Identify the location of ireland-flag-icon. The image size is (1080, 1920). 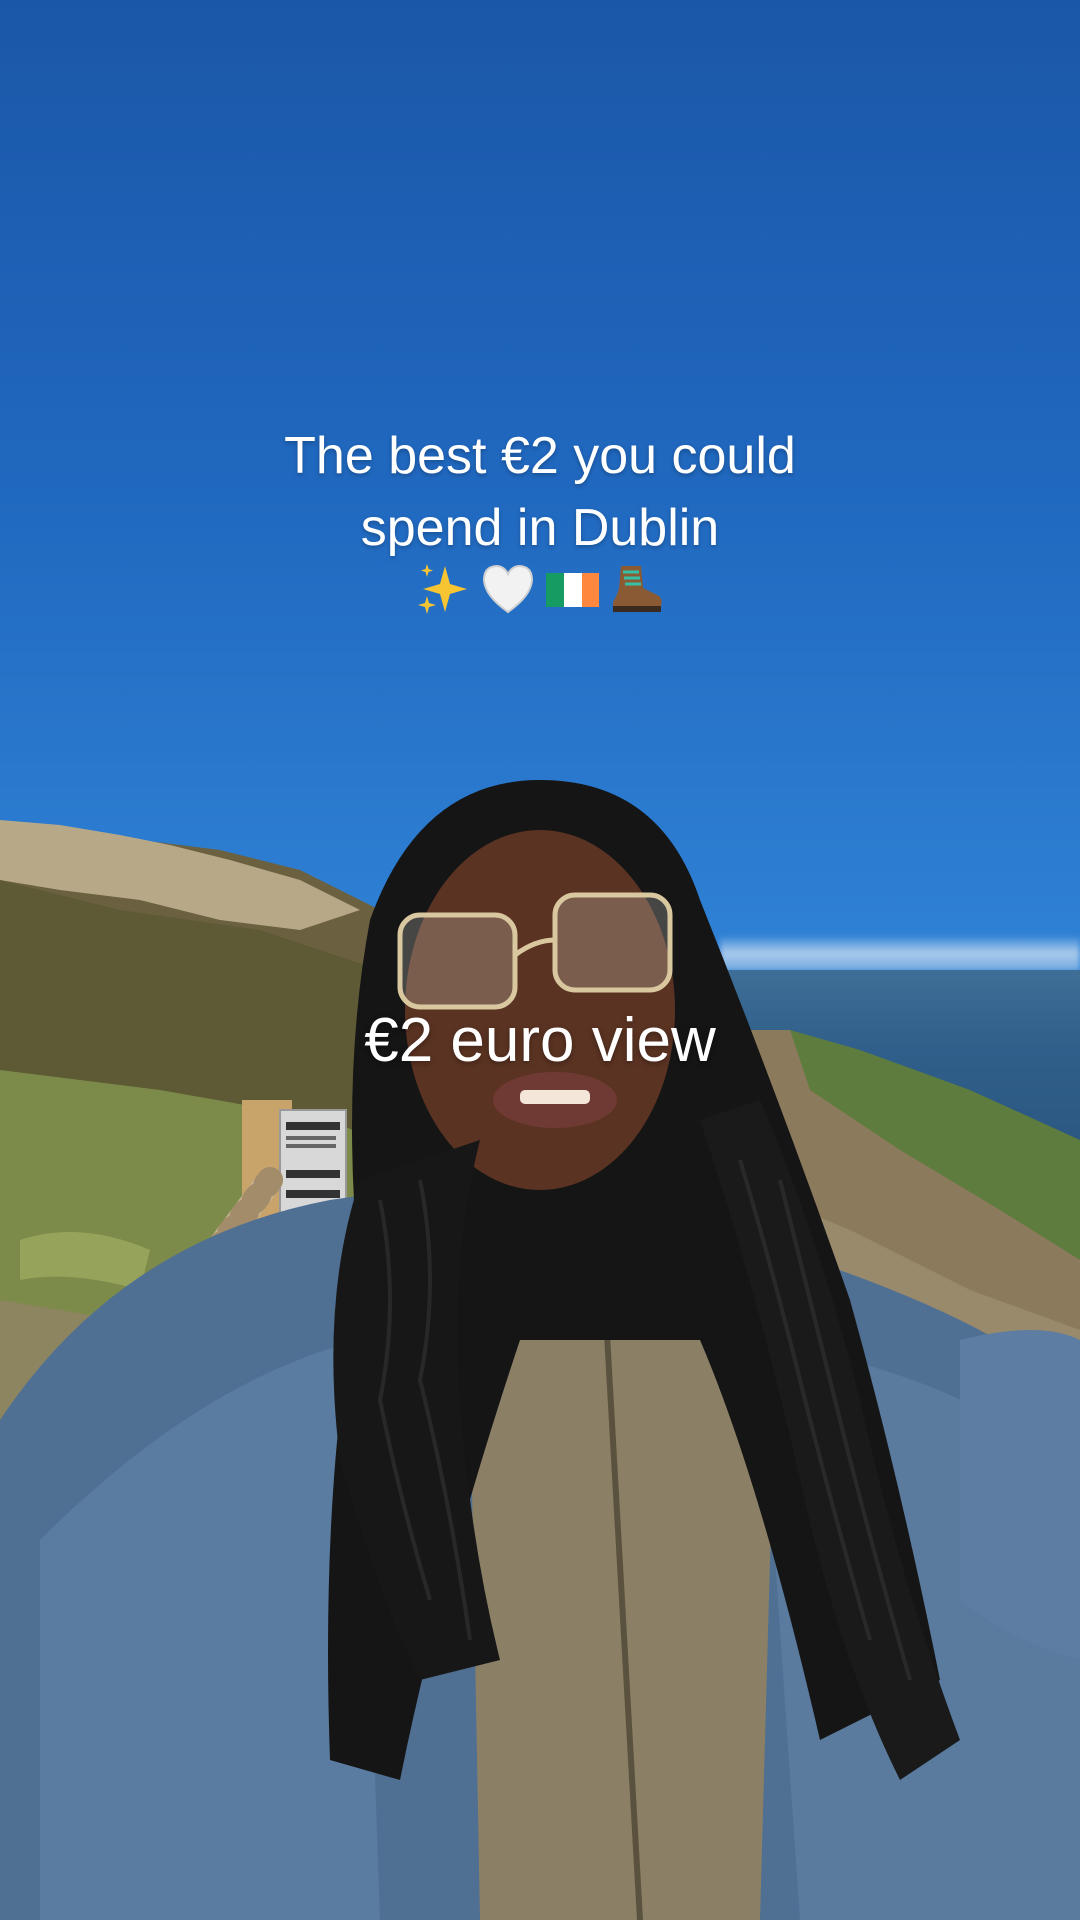
(572, 590).